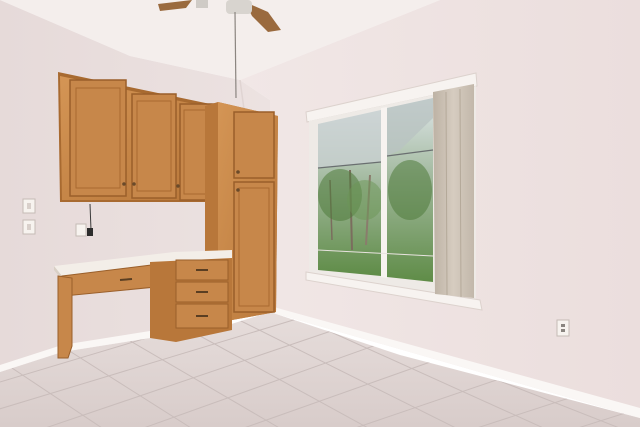 This screenshot has height=427, width=640. Describe the element at coordinates (453, 191) in the screenshot. I see `curtain-panel` at that location.